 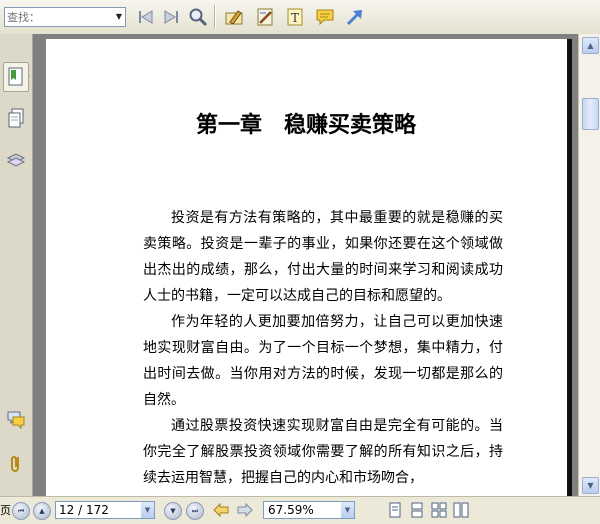 I want to click on continuous-layout-button, so click(x=417, y=510).